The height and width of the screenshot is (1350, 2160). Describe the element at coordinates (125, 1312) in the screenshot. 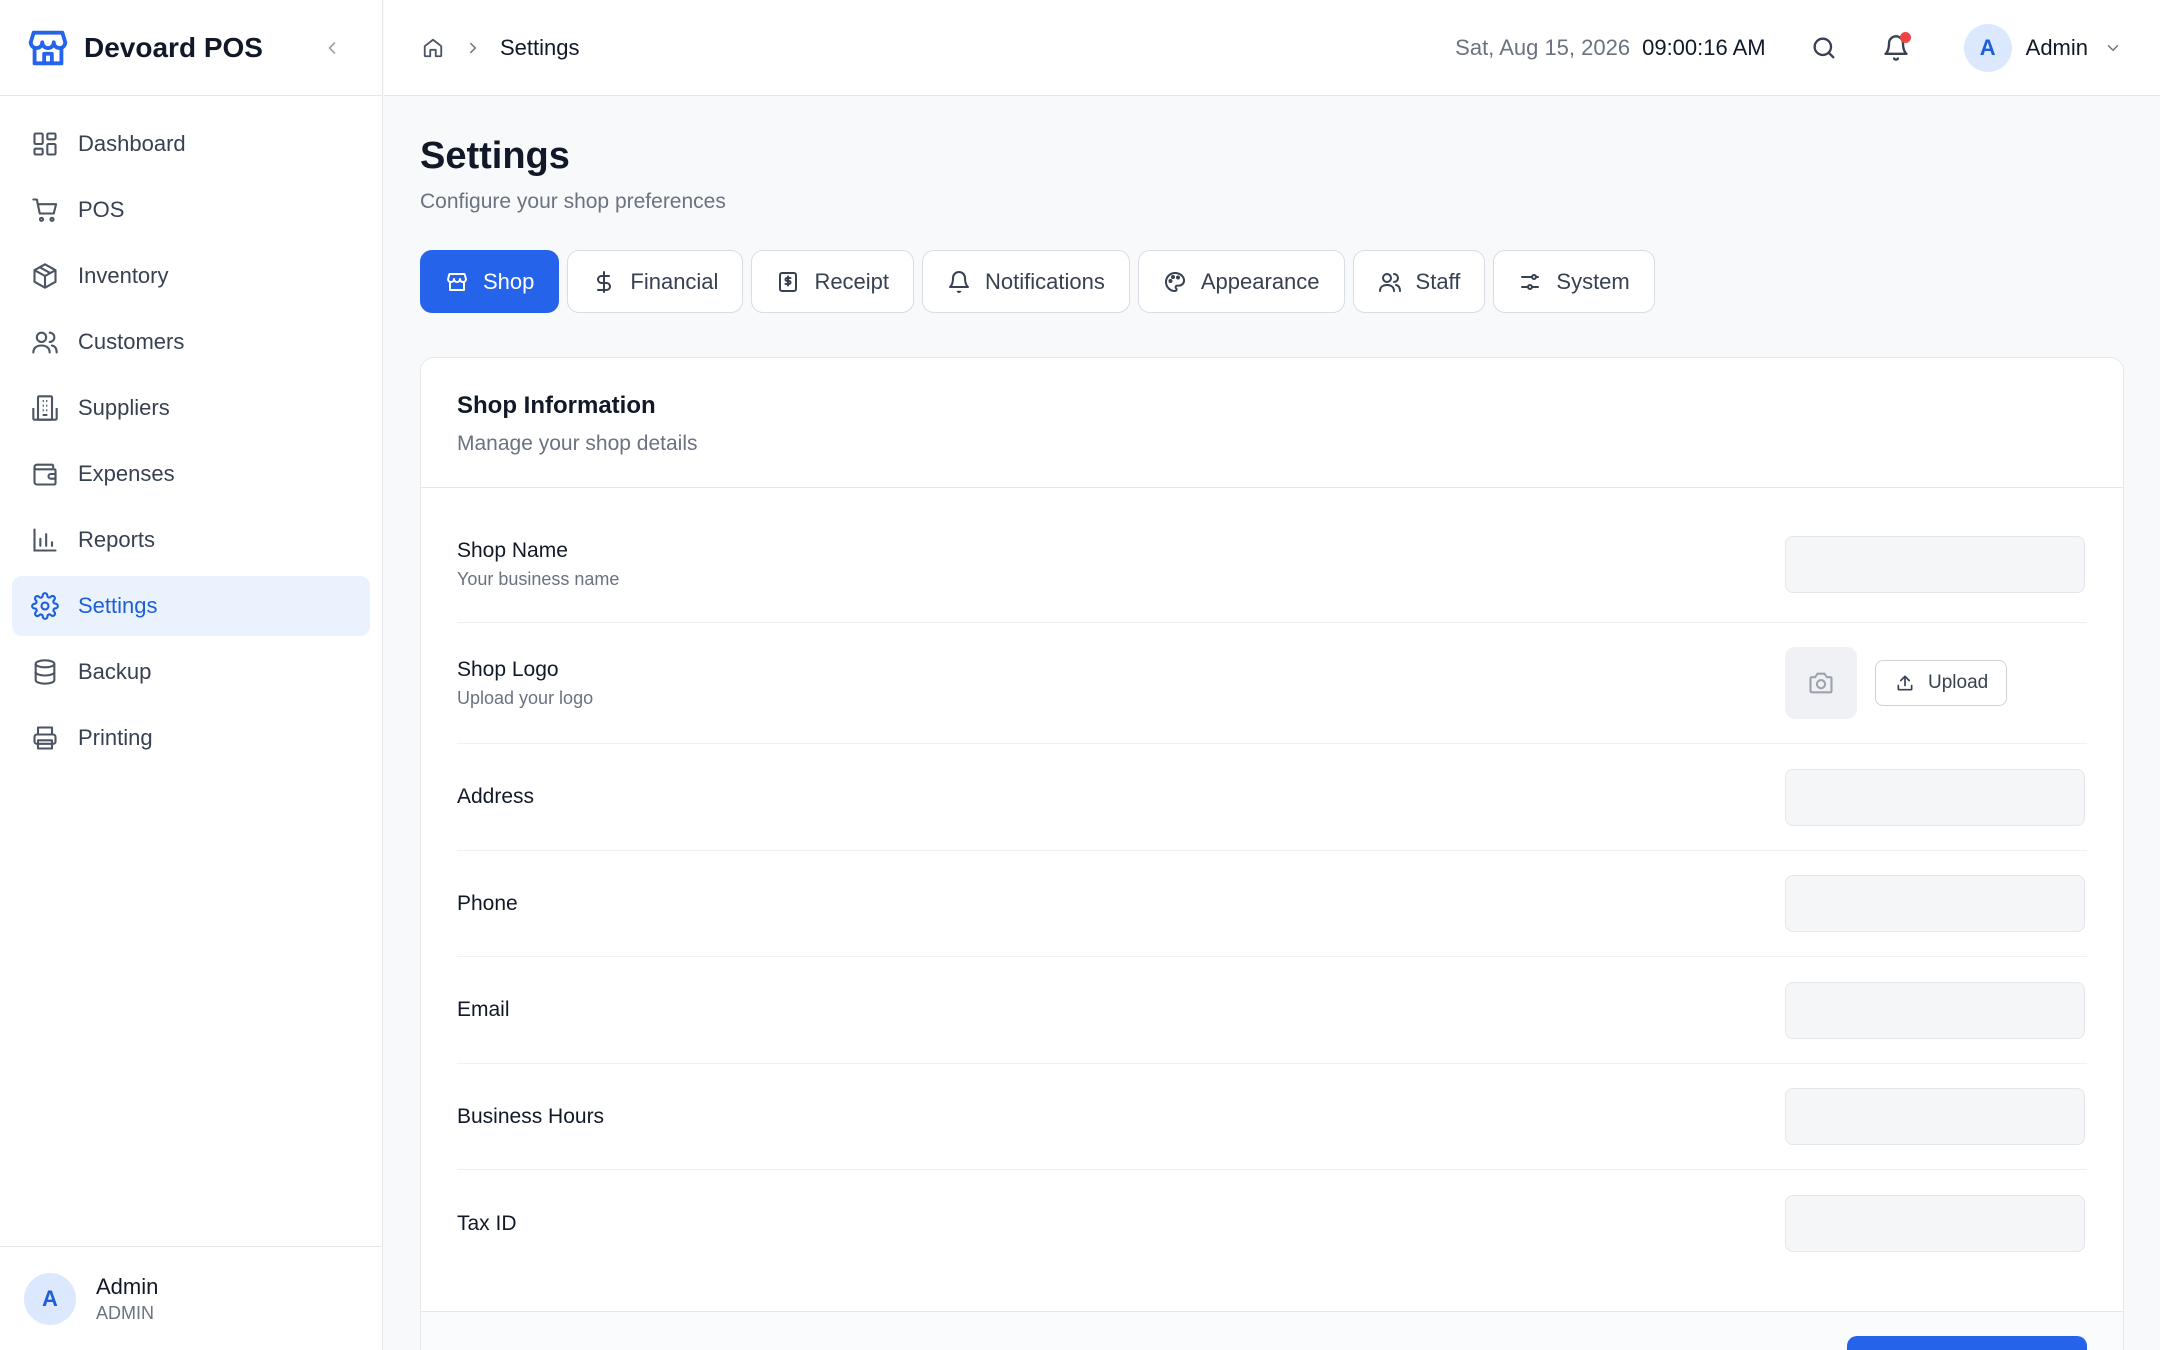

I see `user-role: ADMIN` at that location.